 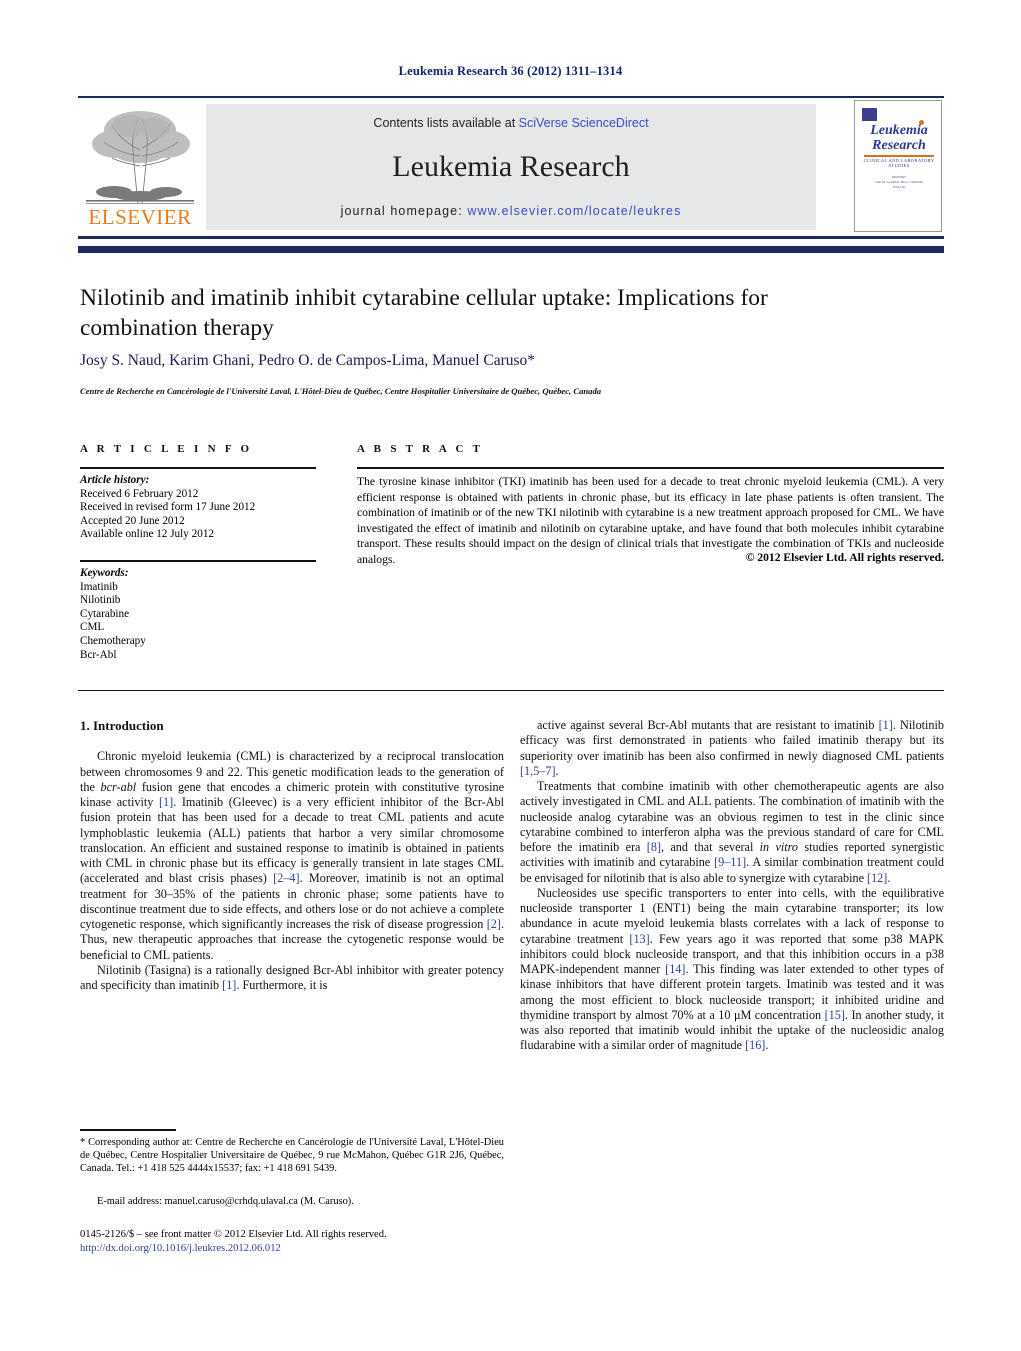 I want to click on article-info-rule, so click(x=198, y=468).